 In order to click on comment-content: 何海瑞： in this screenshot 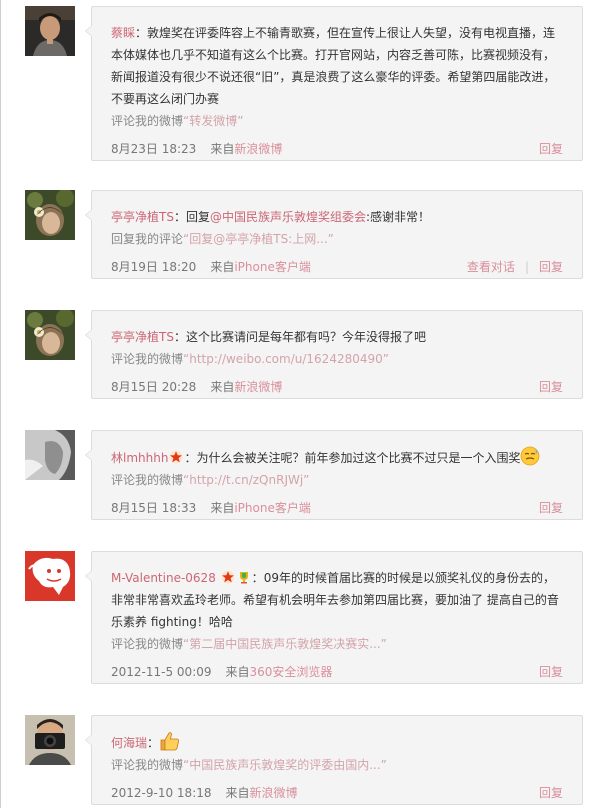, I will do `click(337, 742)`.